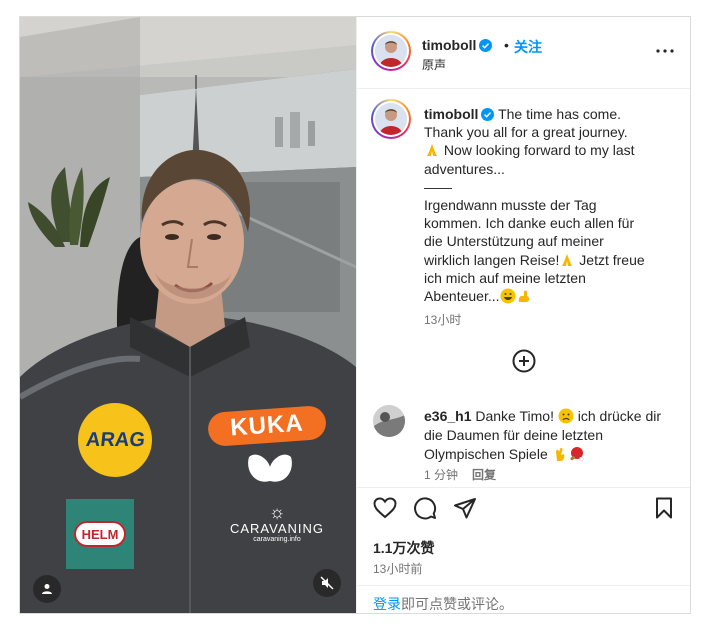 The height and width of the screenshot is (630, 701). What do you see at coordinates (457, 604) in the screenshot?
I see `login-prompt-text: 即可点赞或评论。` at bounding box center [457, 604].